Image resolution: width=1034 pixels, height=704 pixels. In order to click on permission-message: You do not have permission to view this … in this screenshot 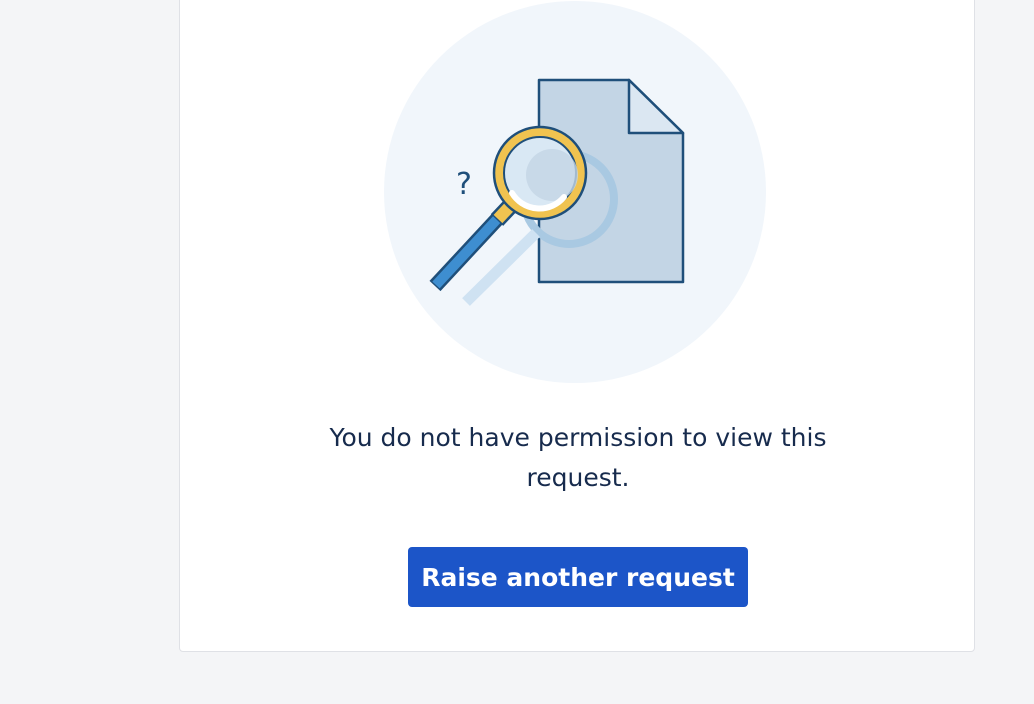, I will do `click(578, 457)`.